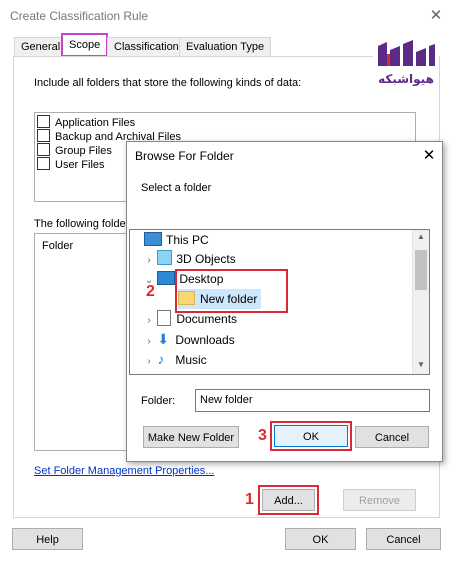 This screenshot has height=567, width=453. Describe the element at coordinates (249, 499) in the screenshot. I see `step-1-label: 1` at that location.